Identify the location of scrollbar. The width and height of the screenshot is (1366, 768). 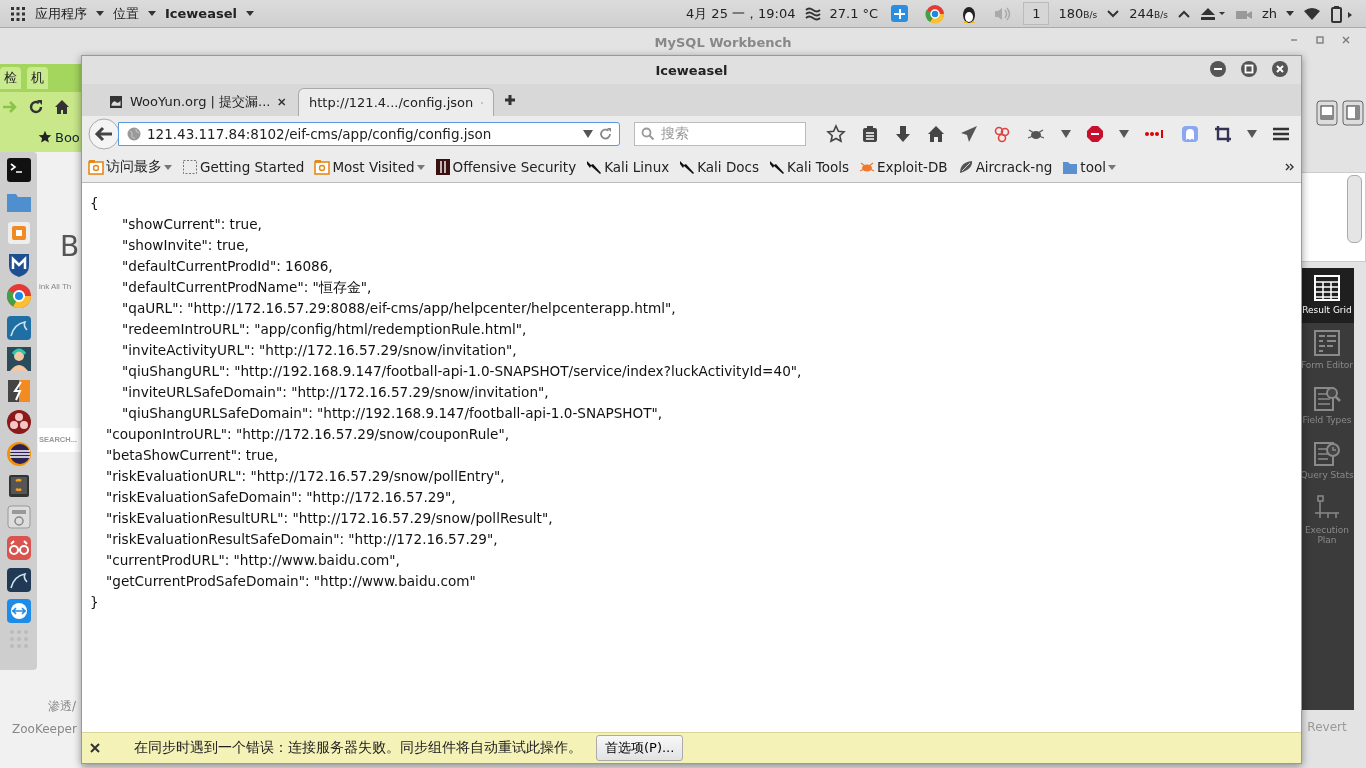
(1354, 209).